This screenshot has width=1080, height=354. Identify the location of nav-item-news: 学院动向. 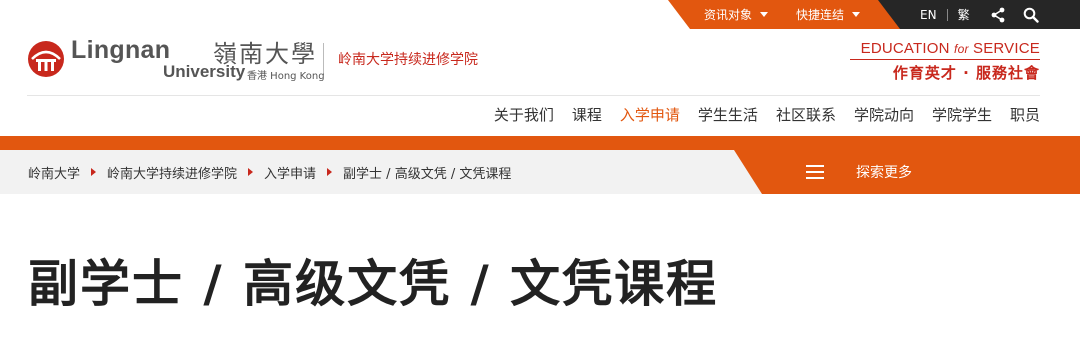
(884, 114).